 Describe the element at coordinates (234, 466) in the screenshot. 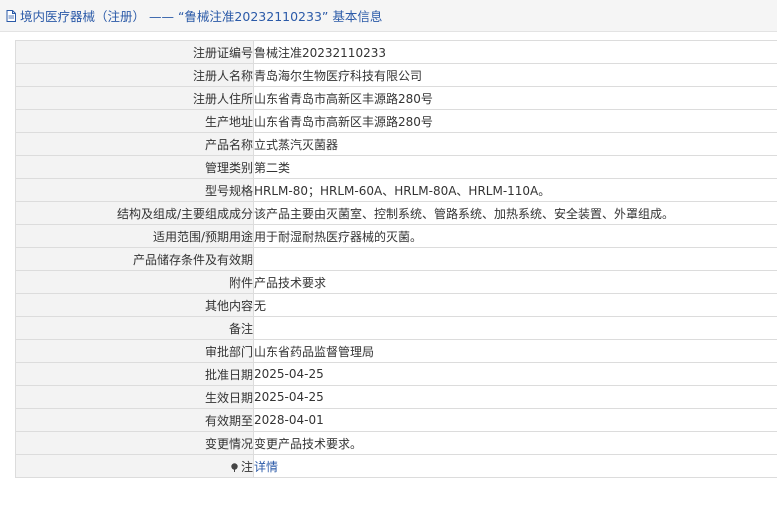

I see `pin-icon` at that location.